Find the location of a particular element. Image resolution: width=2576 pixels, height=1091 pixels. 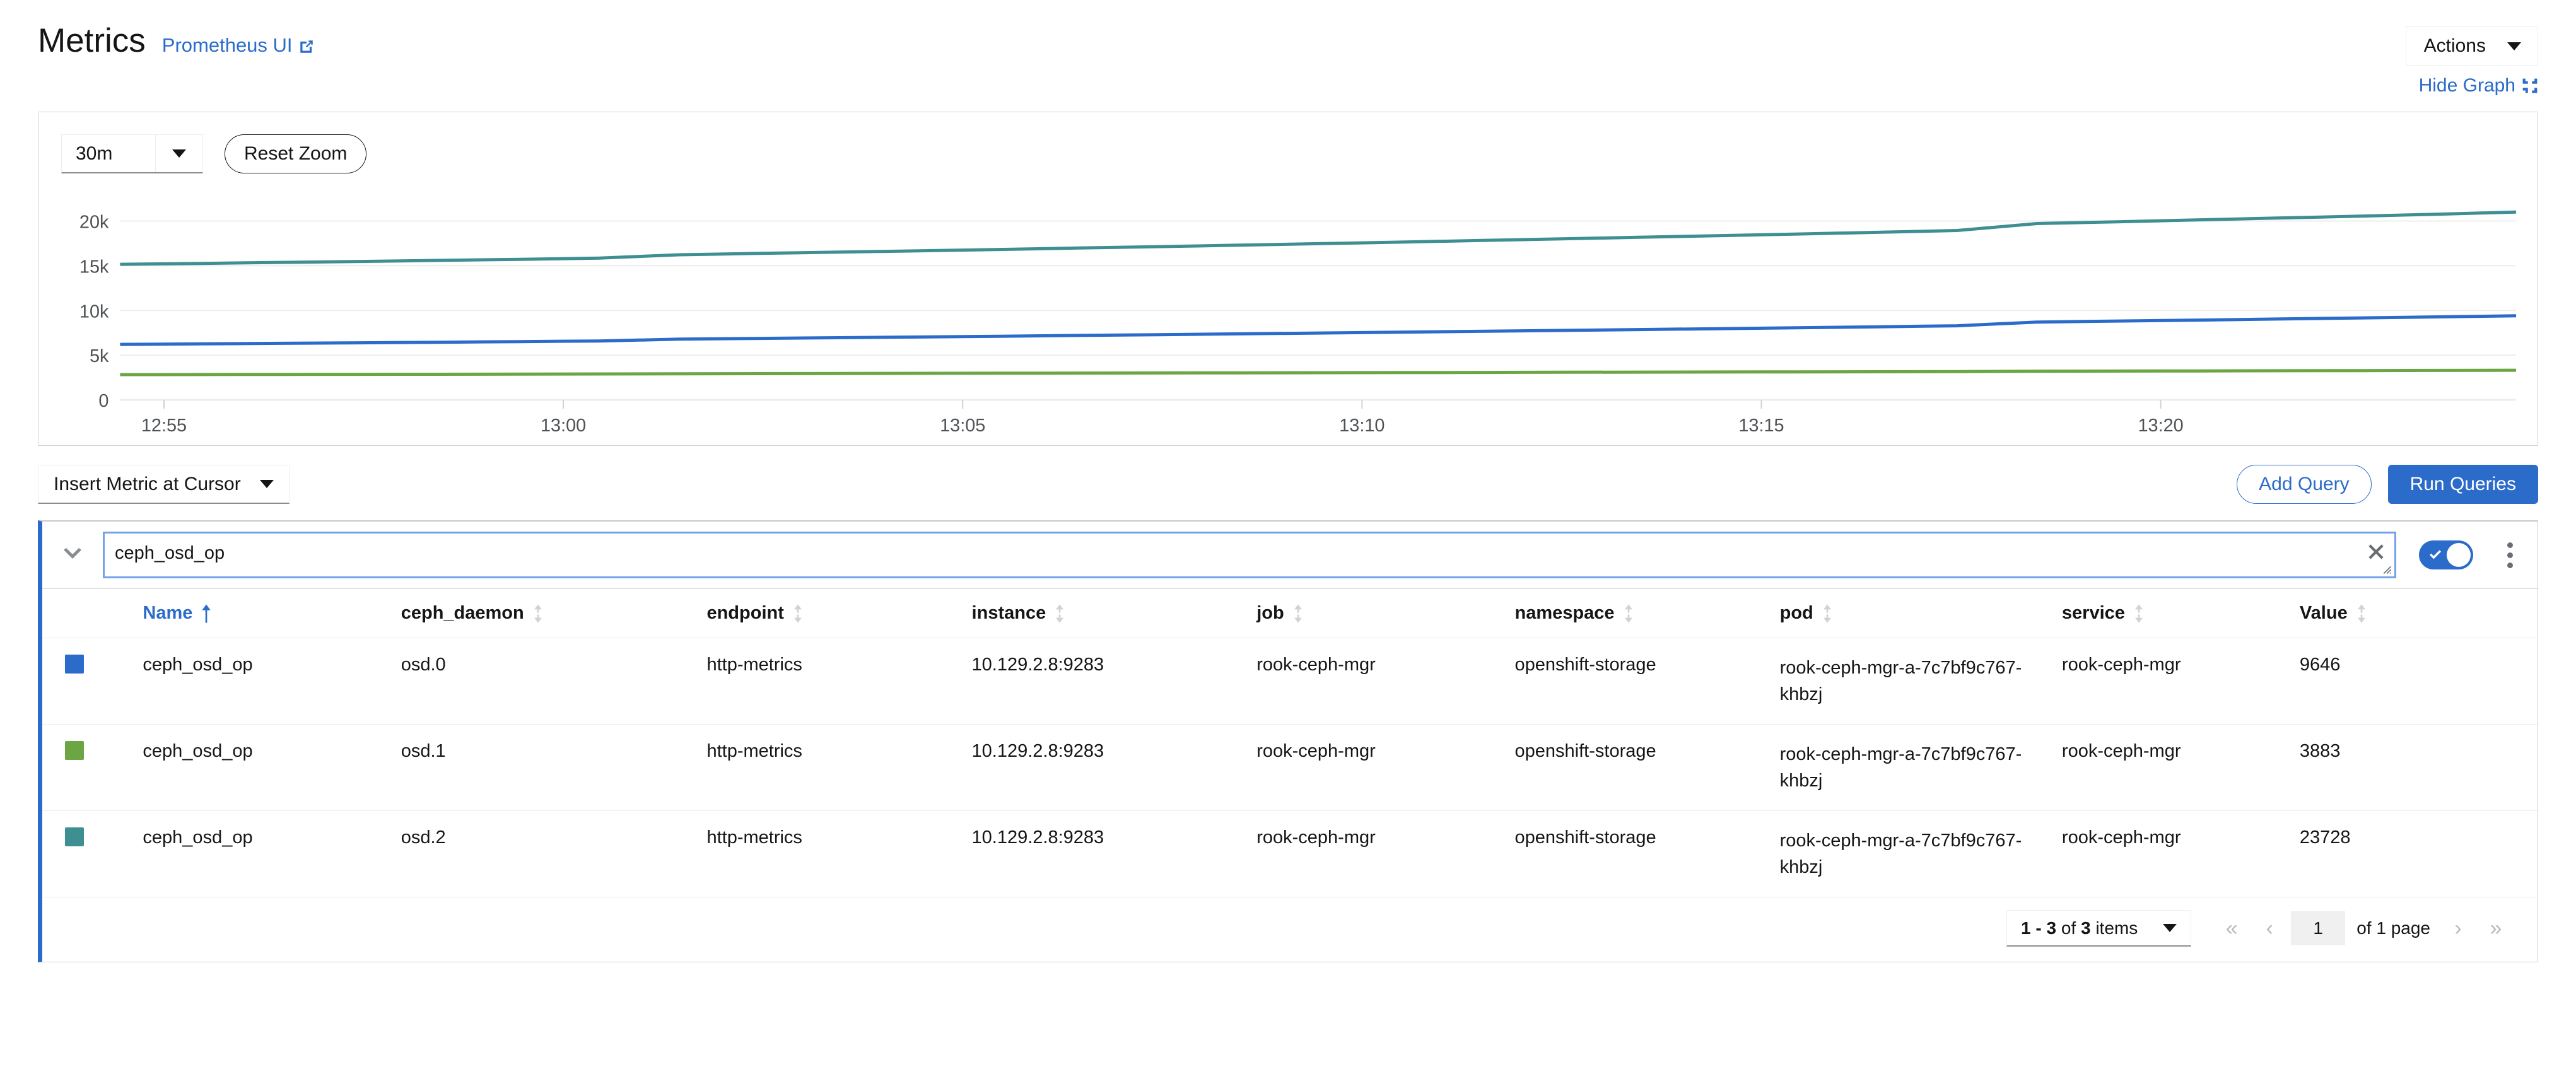

sort-asc-icon is located at coordinates (206, 613).